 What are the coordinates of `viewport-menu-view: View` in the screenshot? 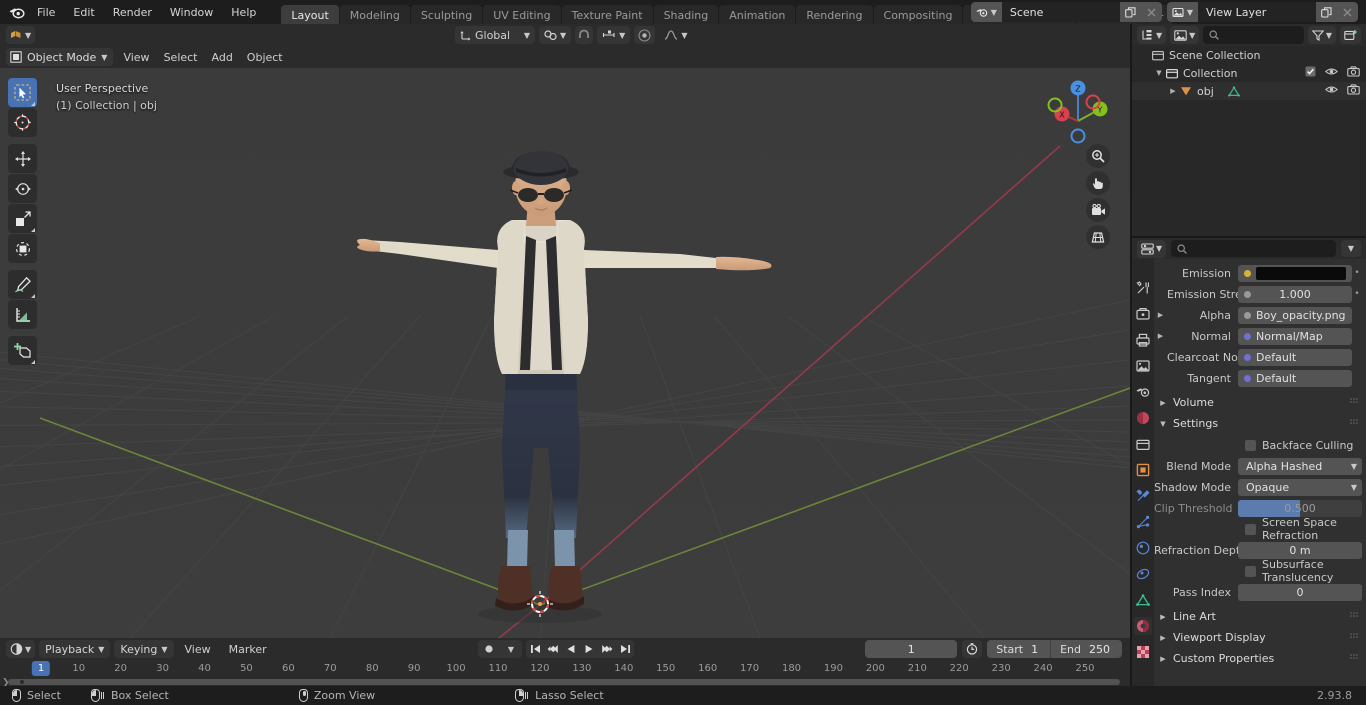 It's located at (136, 57).